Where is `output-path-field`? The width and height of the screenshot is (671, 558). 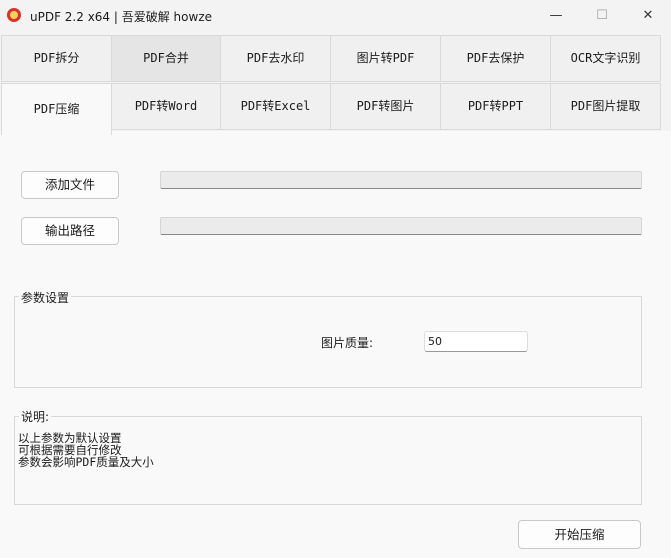
output-path-field is located at coordinates (401, 226).